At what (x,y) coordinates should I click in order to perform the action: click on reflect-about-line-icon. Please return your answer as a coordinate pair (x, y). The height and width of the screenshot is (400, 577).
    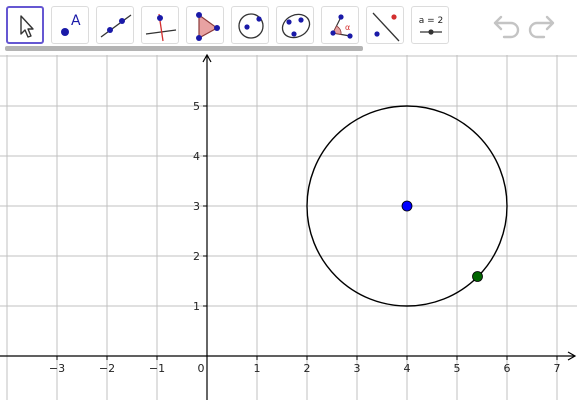
    Looking at the image, I should click on (386, 27).